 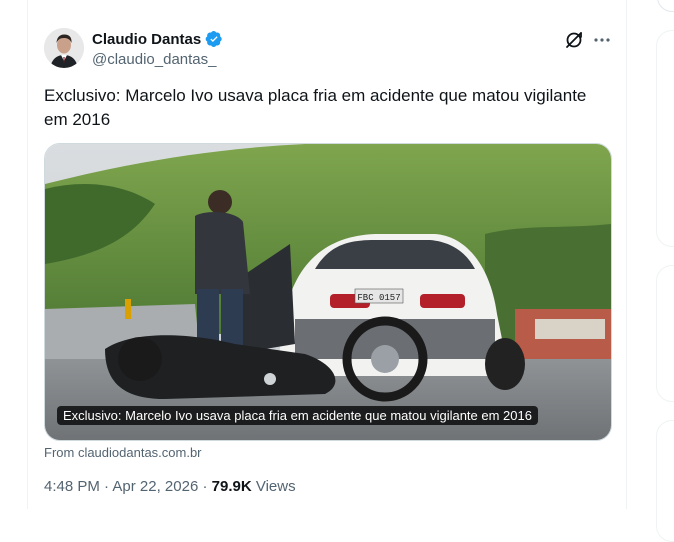 What do you see at coordinates (146, 39) in the screenshot?
I see `author-name: Claudio Dantas` at bounding box center [146, 39].